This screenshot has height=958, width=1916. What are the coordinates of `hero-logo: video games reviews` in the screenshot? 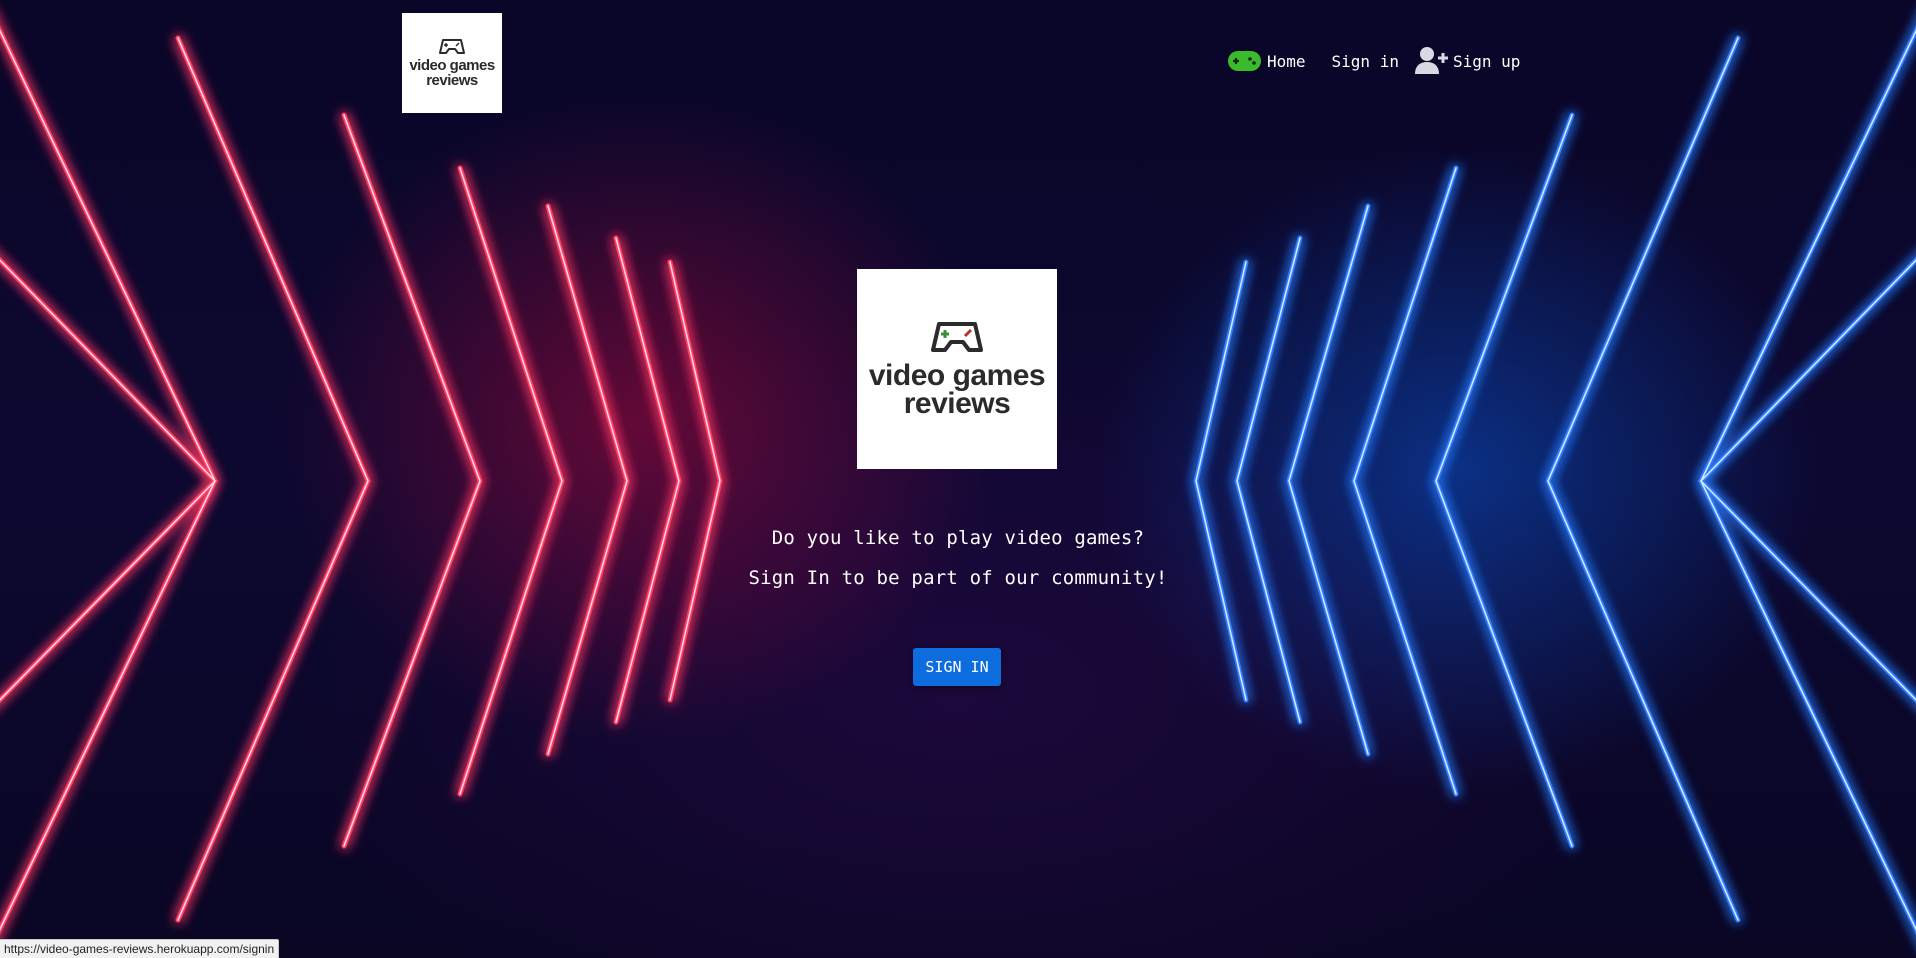 It's located at (957, 369).